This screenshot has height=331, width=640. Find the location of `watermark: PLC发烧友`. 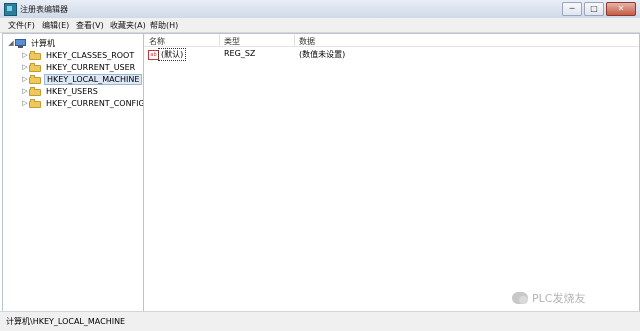

watermark: PLC发烧友 is located at coordinates (548, 298).